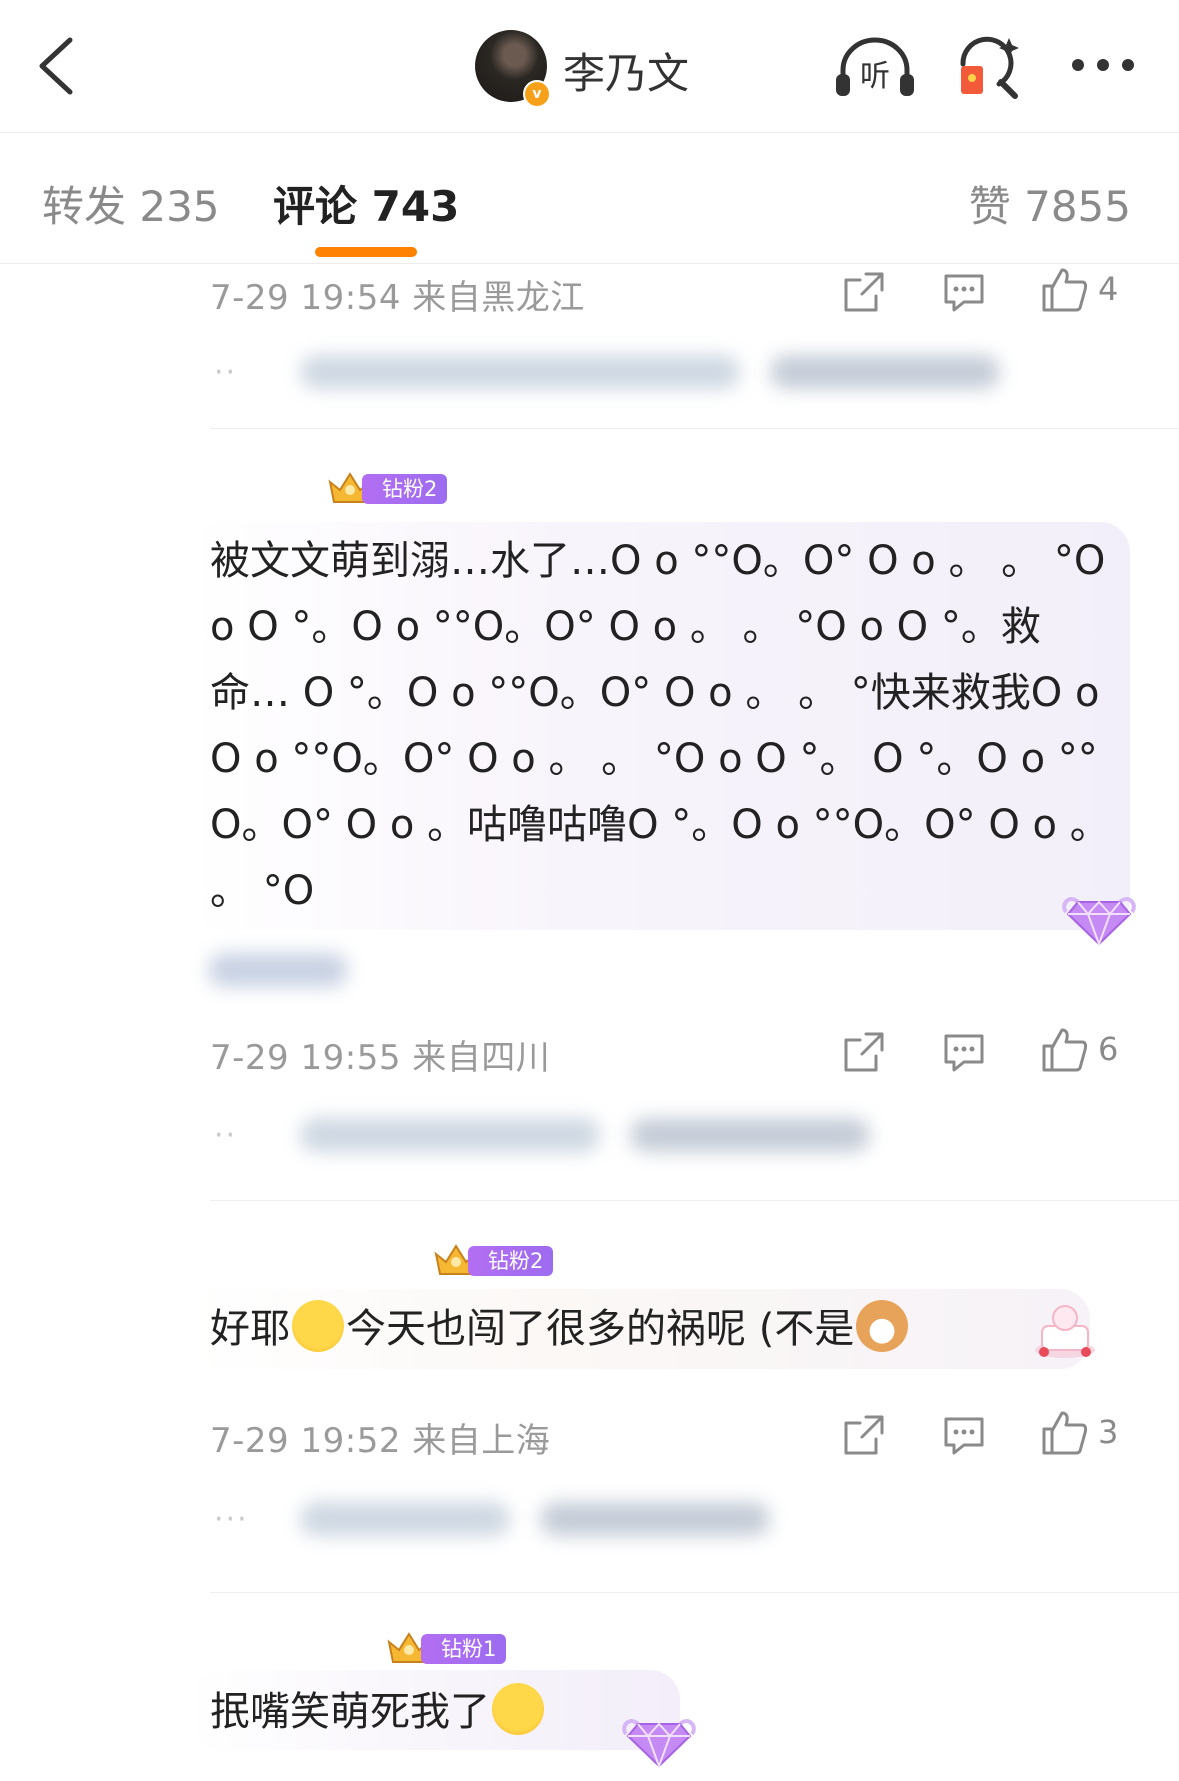 The width and height of the screenshot is (1179, 1781). What do you see at coordinates (518, 1709) in the screenshot?
I see `crying-emoji-icon` at bounding box center [518, 1709].